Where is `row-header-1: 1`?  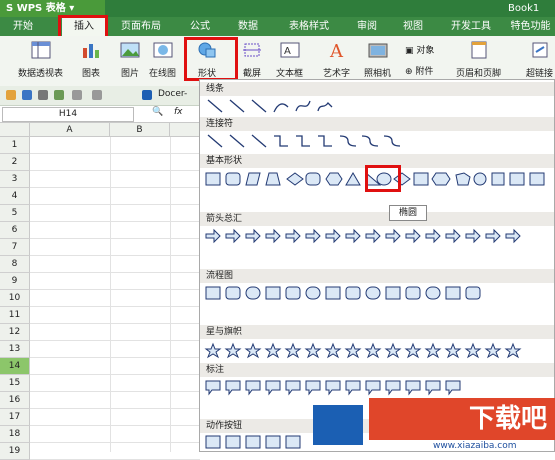 row-header-1: 1 is located at coordinates (15, 145).